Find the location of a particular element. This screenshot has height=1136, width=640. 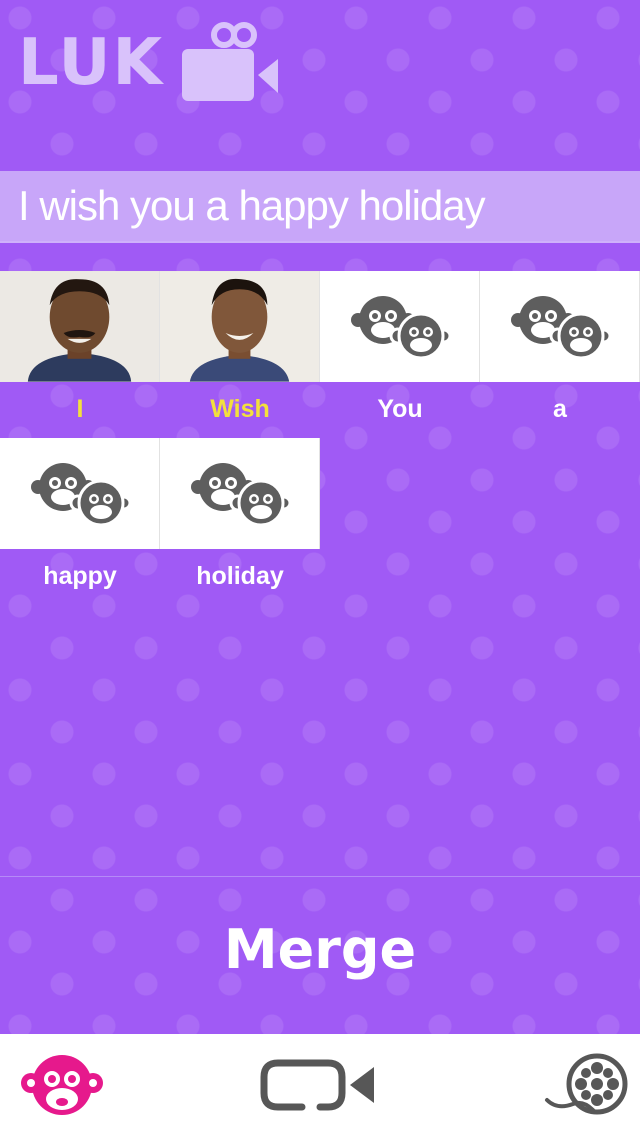

tab-gallery is located at coordinates (586, 1085).